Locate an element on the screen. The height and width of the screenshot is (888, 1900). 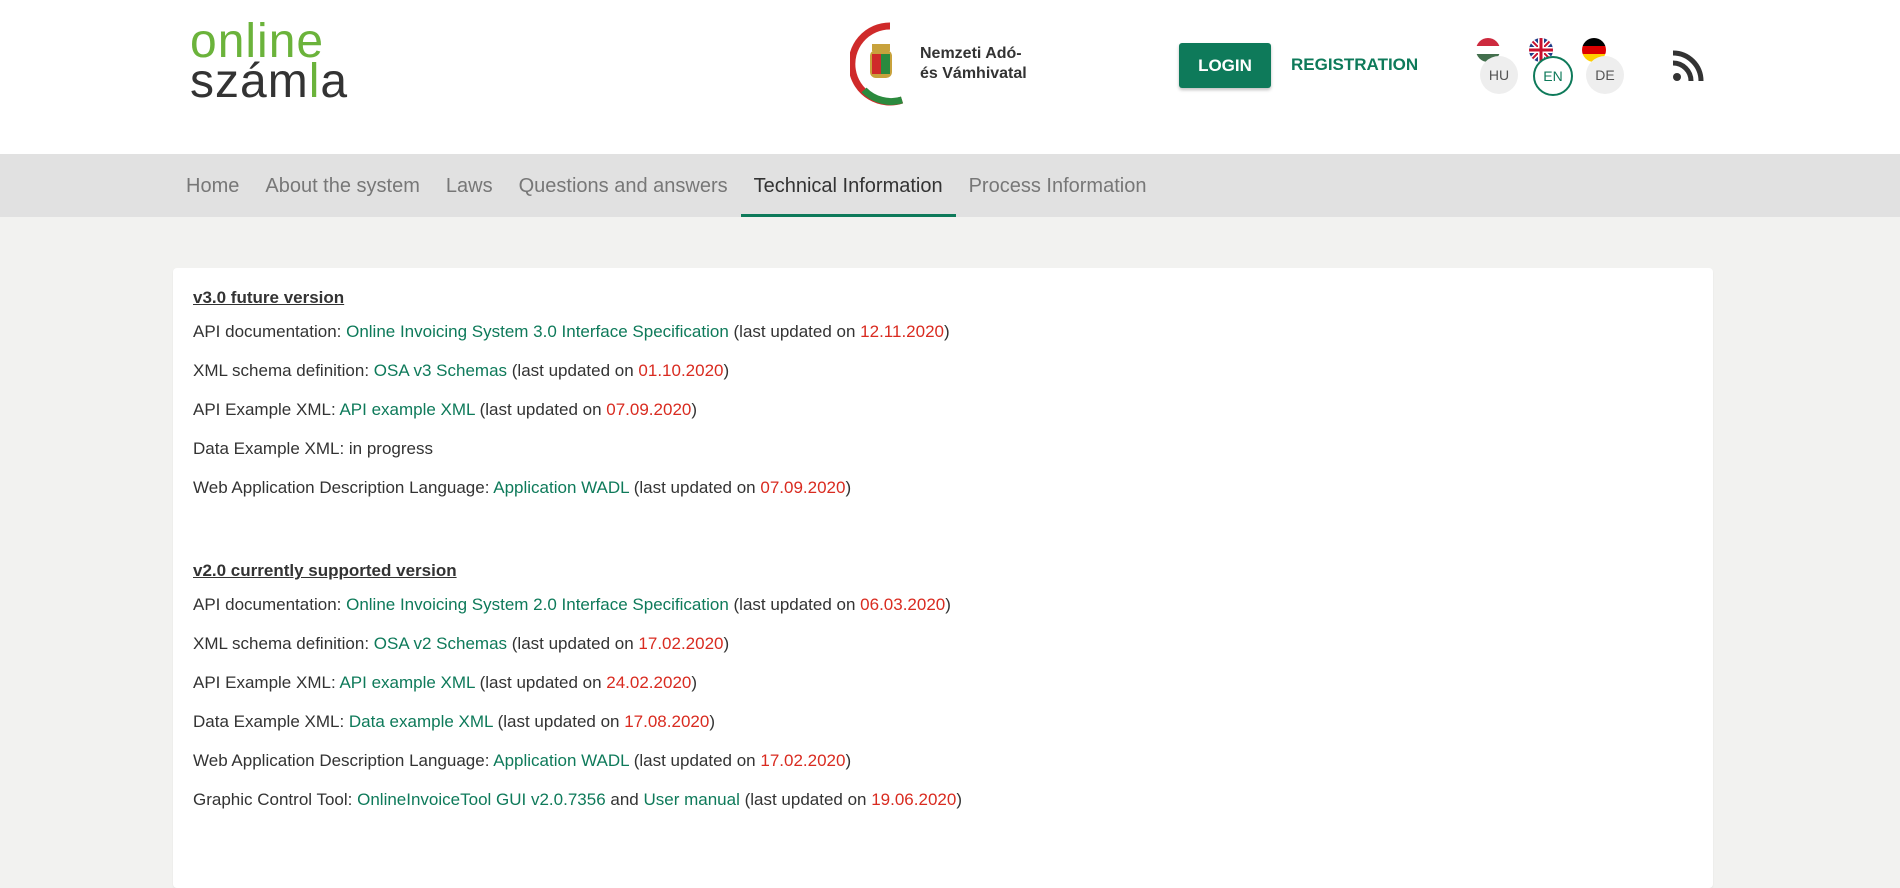
nav-item-about: About the system is located at coordinates (342, 185).